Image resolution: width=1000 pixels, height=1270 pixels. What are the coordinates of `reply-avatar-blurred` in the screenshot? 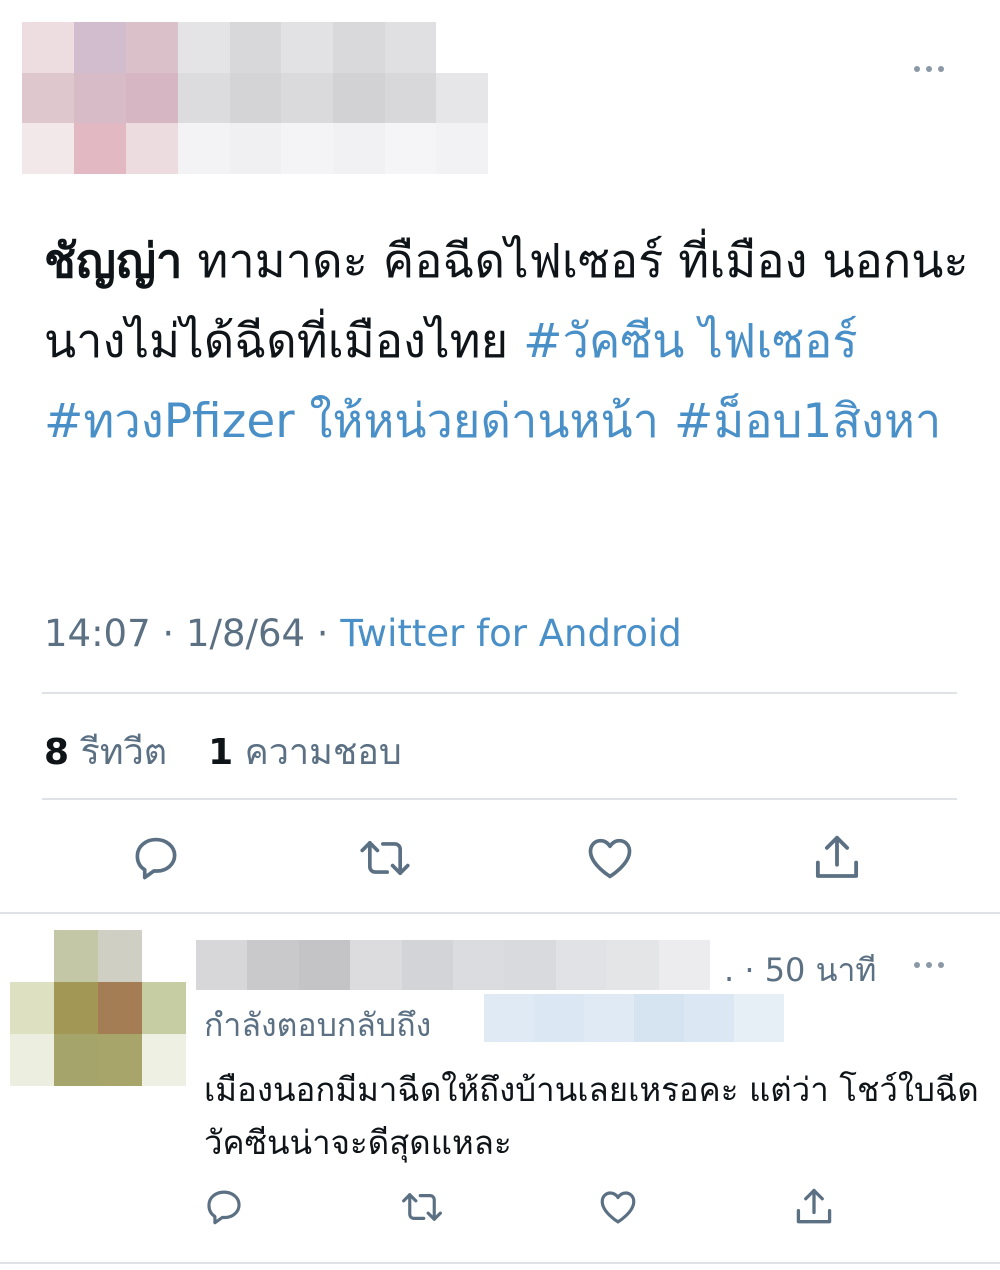 It's located at (98, 1008).